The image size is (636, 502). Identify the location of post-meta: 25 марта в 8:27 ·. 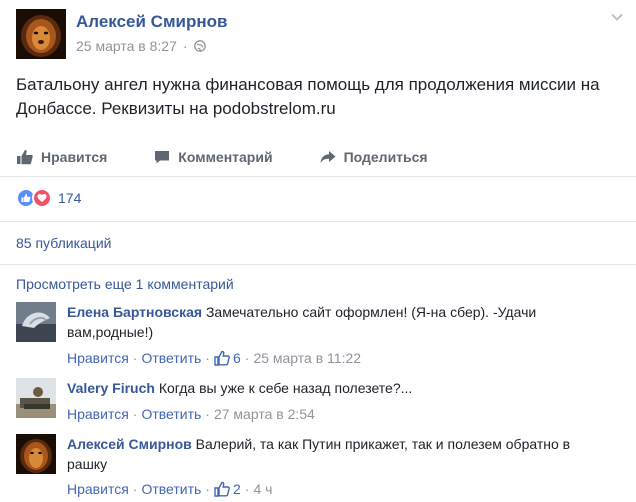
(141, 46).